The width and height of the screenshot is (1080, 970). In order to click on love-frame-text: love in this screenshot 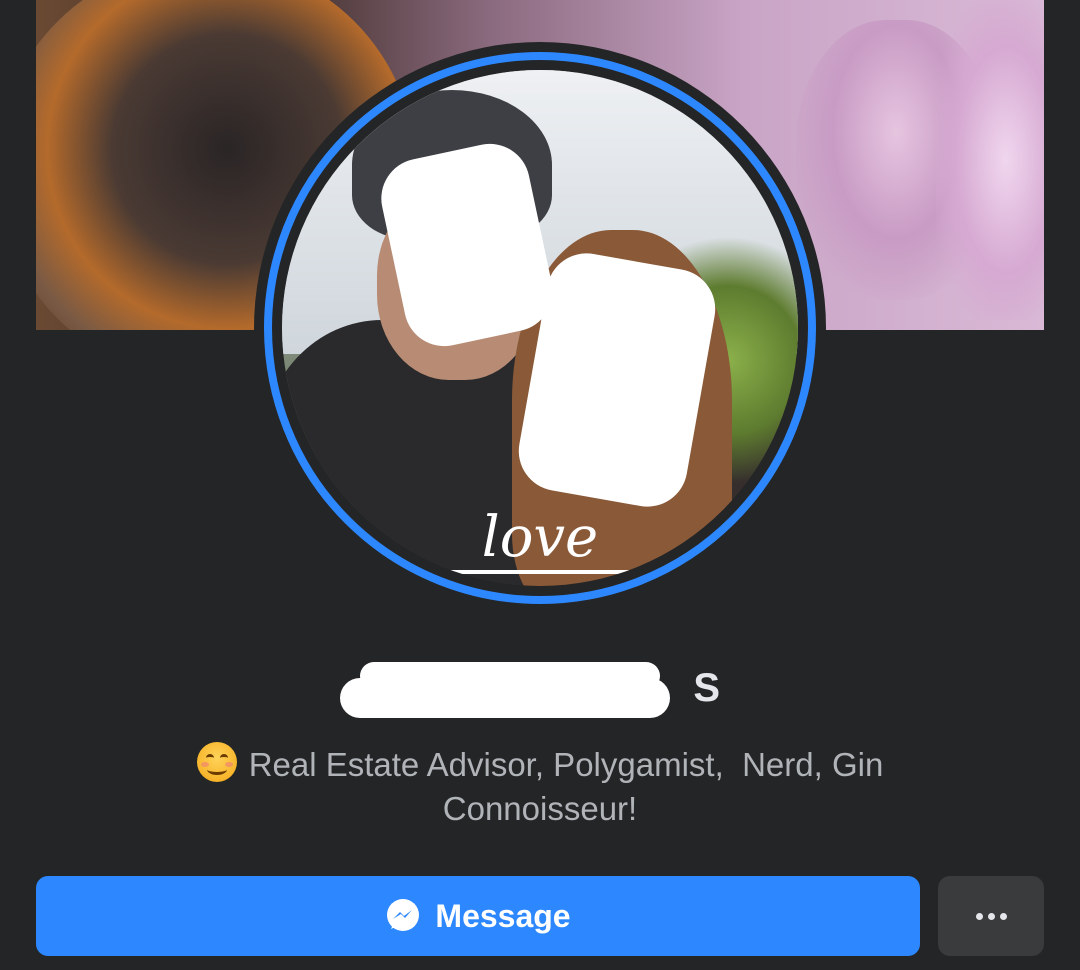, I will do `click(540, 537)`.